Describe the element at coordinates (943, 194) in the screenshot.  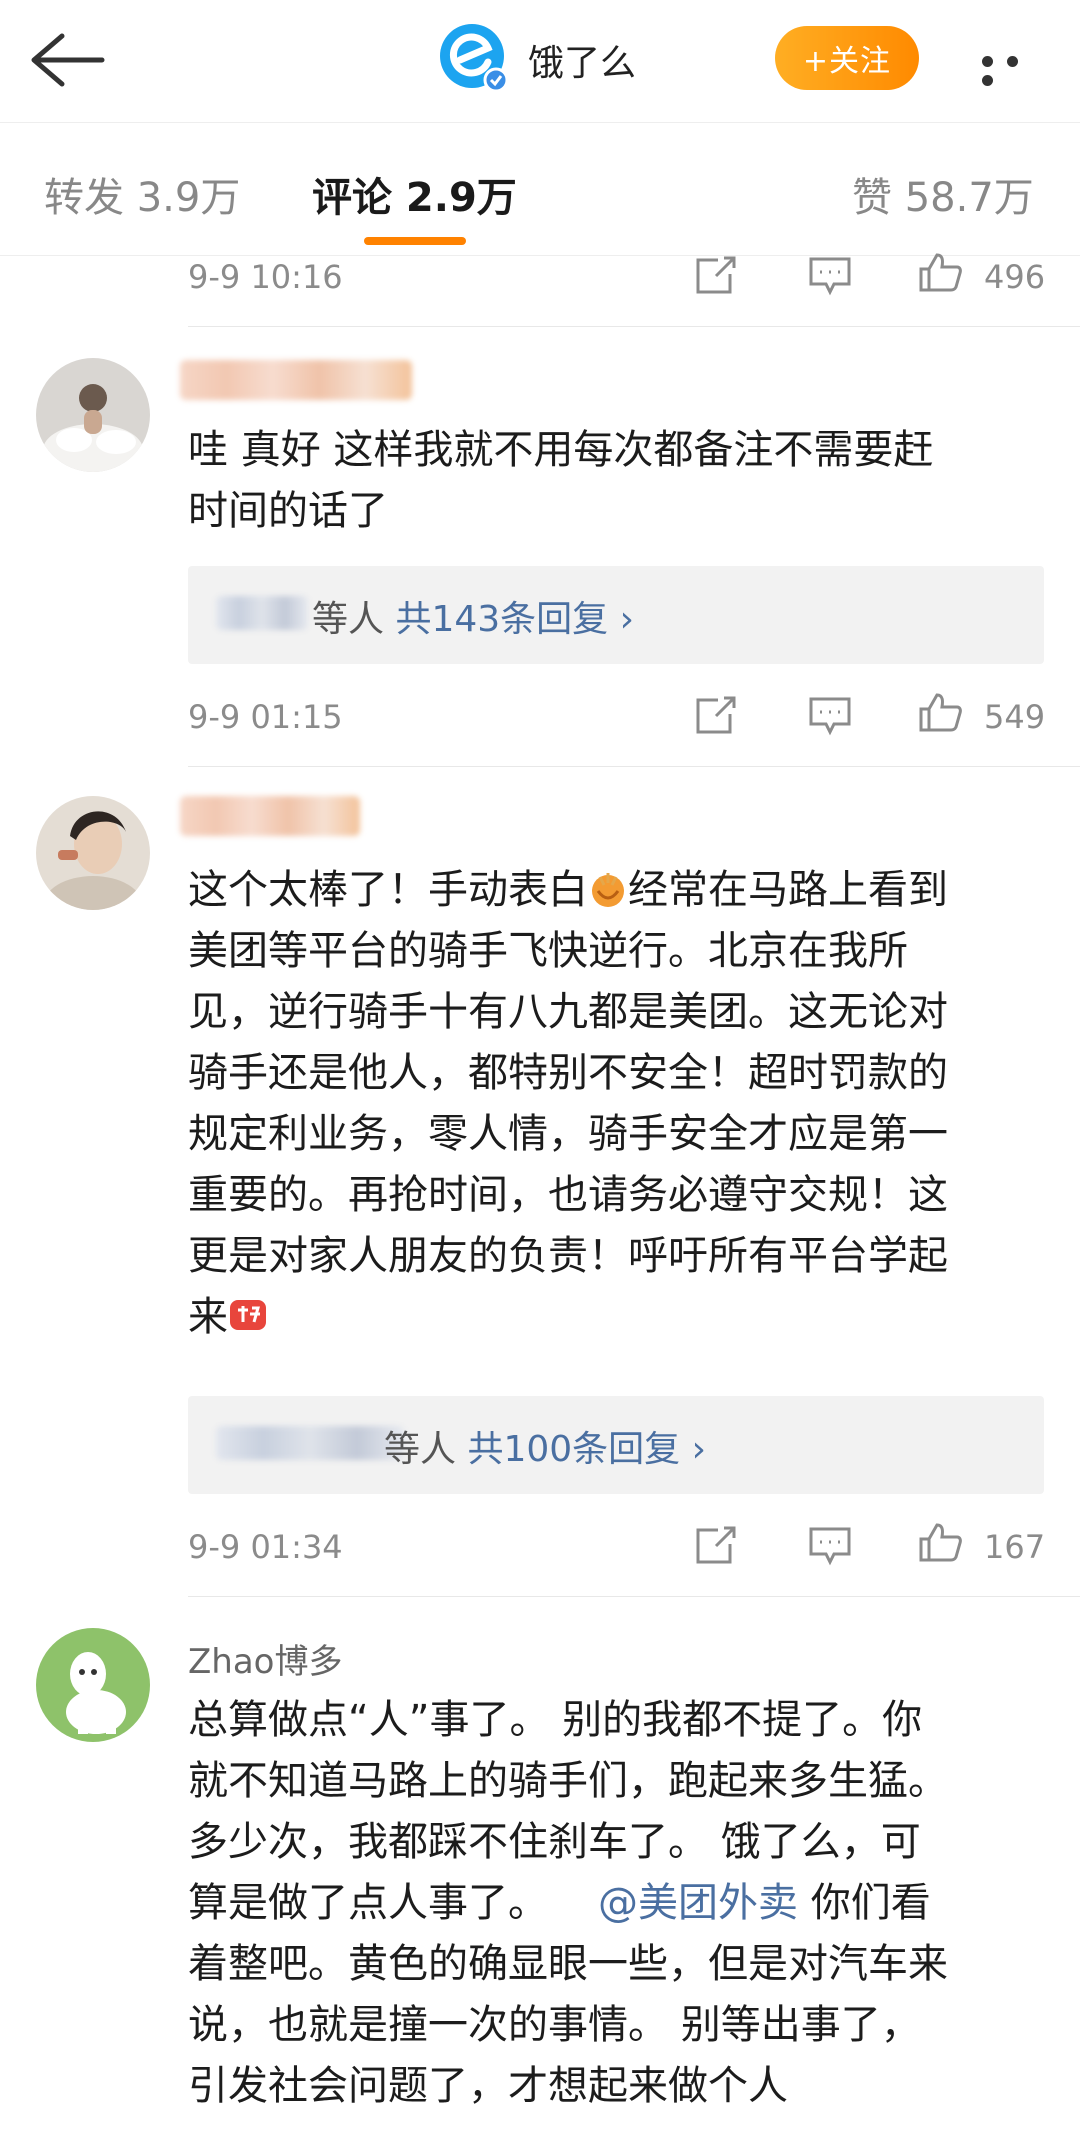
I see `tab-likes: 赞 58.7万` at that location.